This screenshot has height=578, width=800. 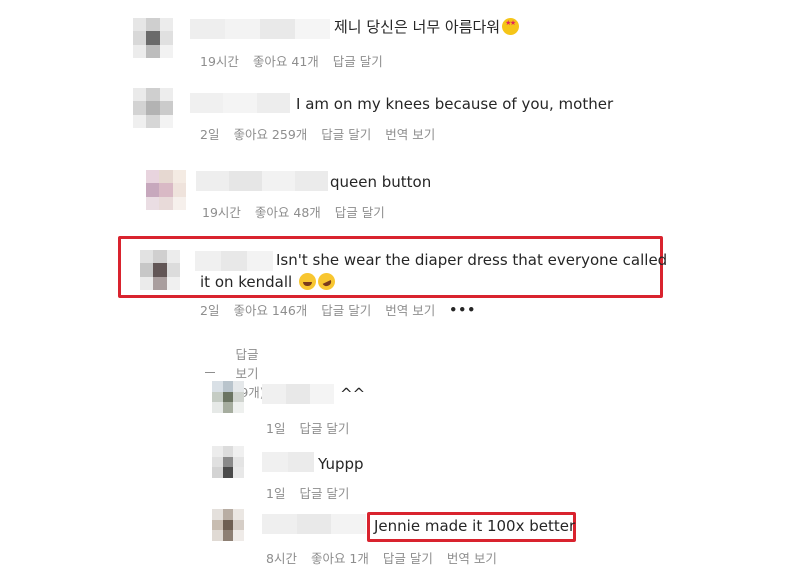 I want to click on comment-meta: 19시간 좋아요 48개 답글 달기, so click(x=293, y=211).